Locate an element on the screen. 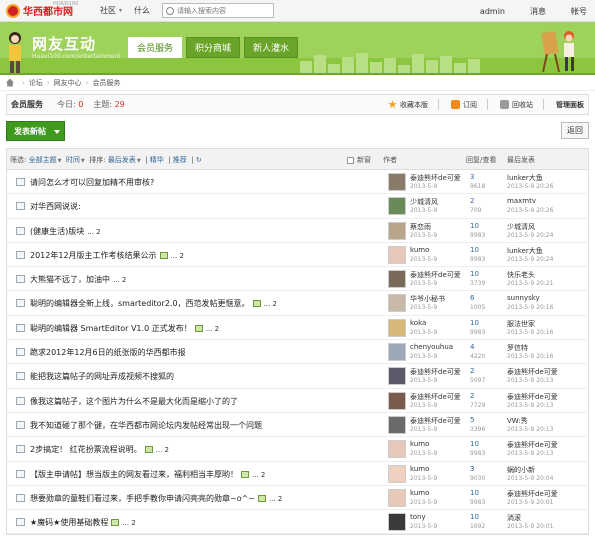 The width and height of the screenshot is (595, 555). thread-title: 聪明的编辑器全新上线，smarteditor2.0，西范发帖更惬意。 is located at coordinates (140, 303).